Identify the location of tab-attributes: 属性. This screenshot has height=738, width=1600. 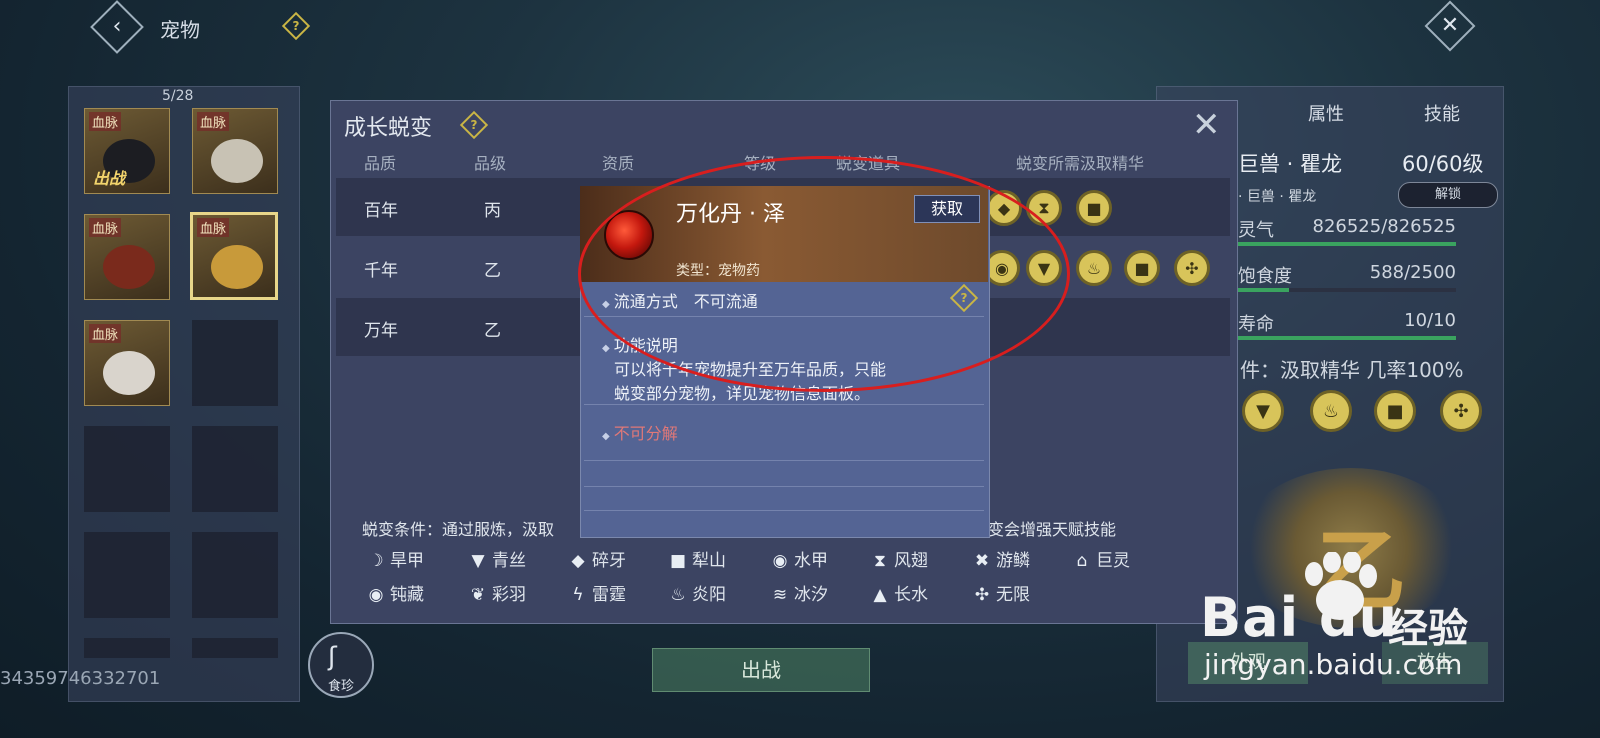
(1326, 113).